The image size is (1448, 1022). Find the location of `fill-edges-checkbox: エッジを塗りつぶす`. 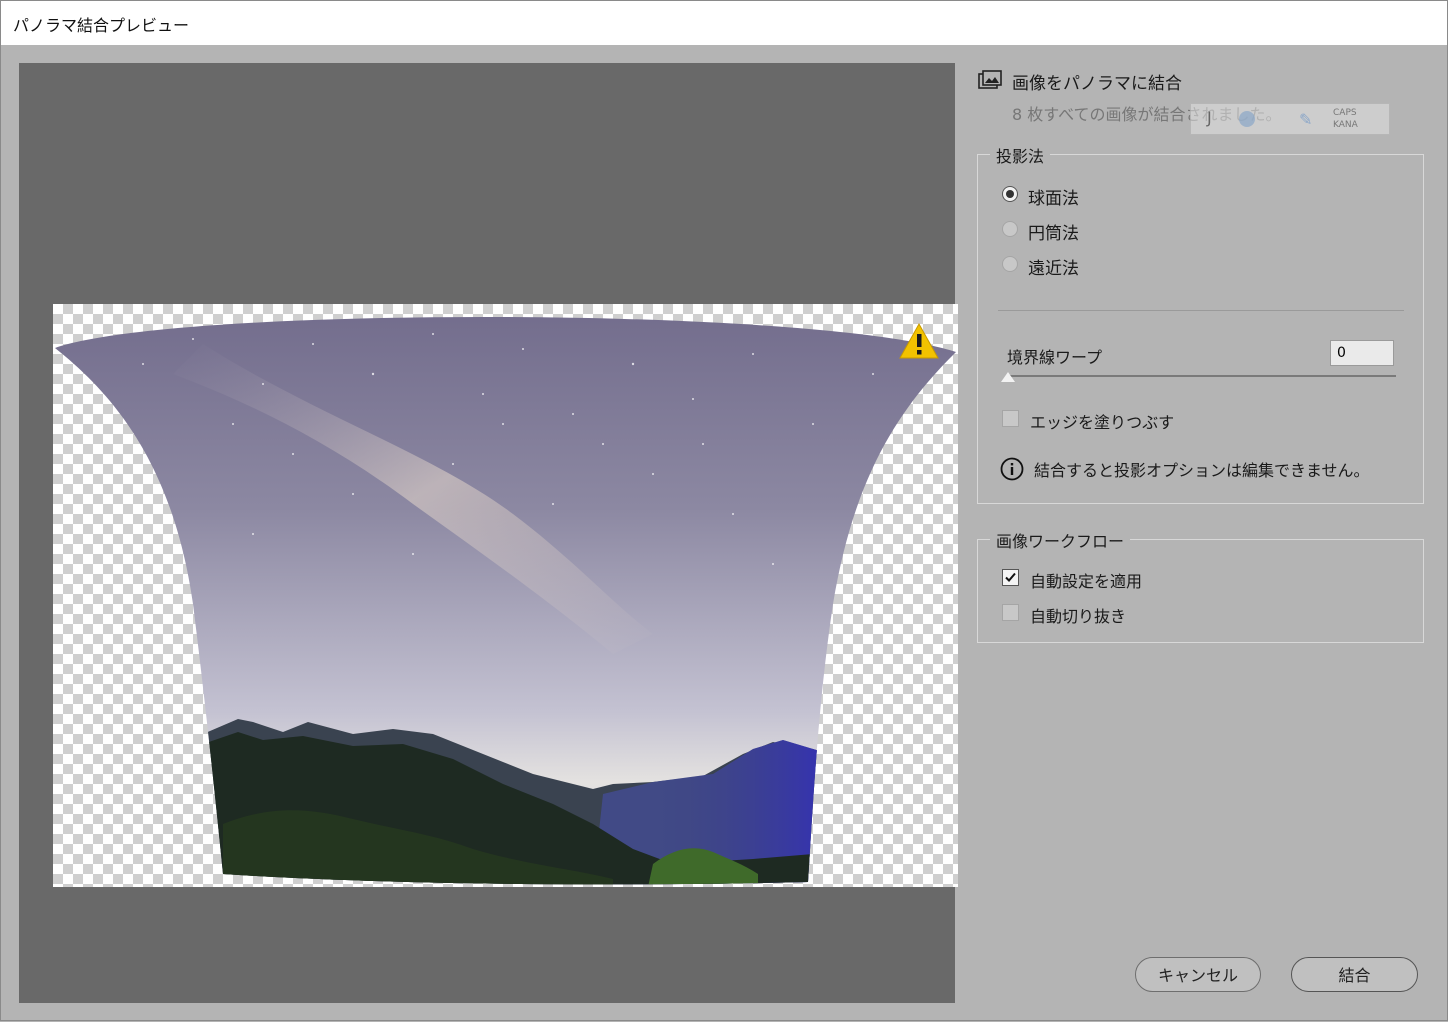

fill-edges-checkbox: エッジを塗りつぶす is located at coordinates (1162, 420).